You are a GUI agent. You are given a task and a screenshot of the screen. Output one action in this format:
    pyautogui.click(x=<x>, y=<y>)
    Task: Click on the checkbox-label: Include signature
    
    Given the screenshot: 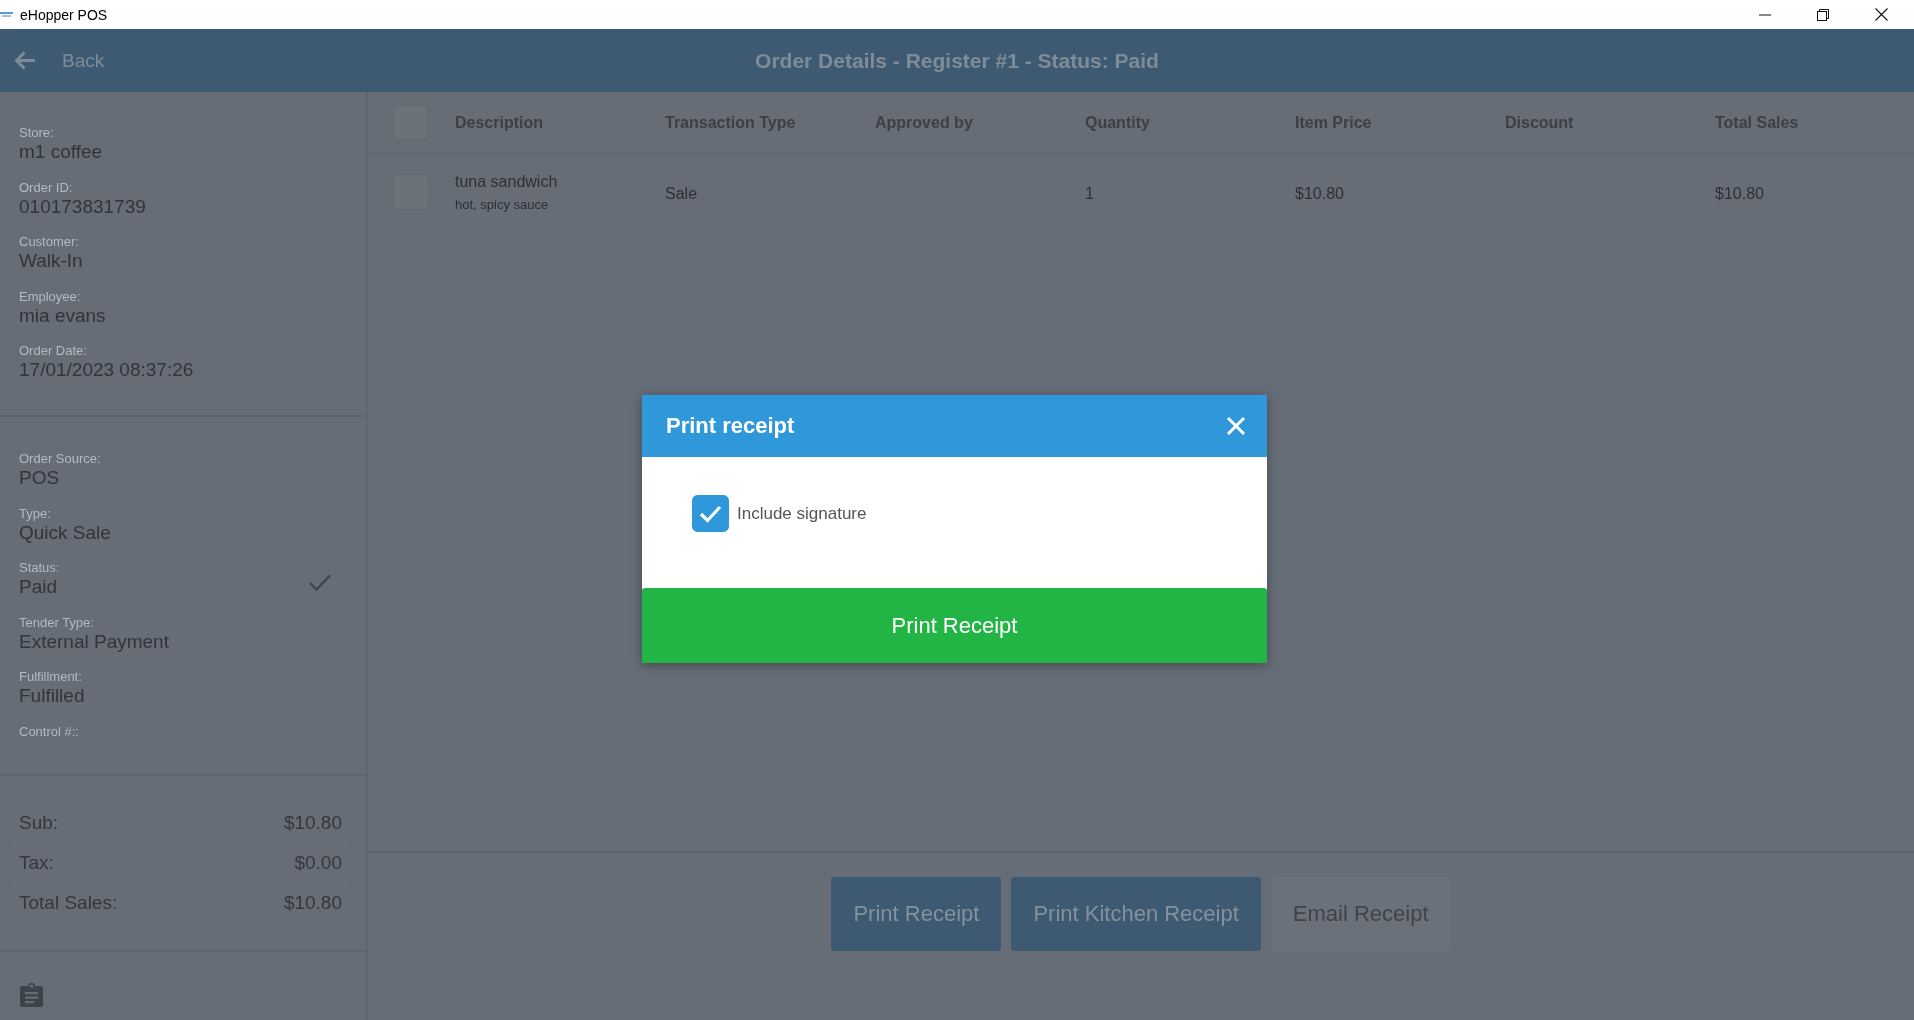 What is the action you would take?
    pyautogui.click(x=802, y=514)
    